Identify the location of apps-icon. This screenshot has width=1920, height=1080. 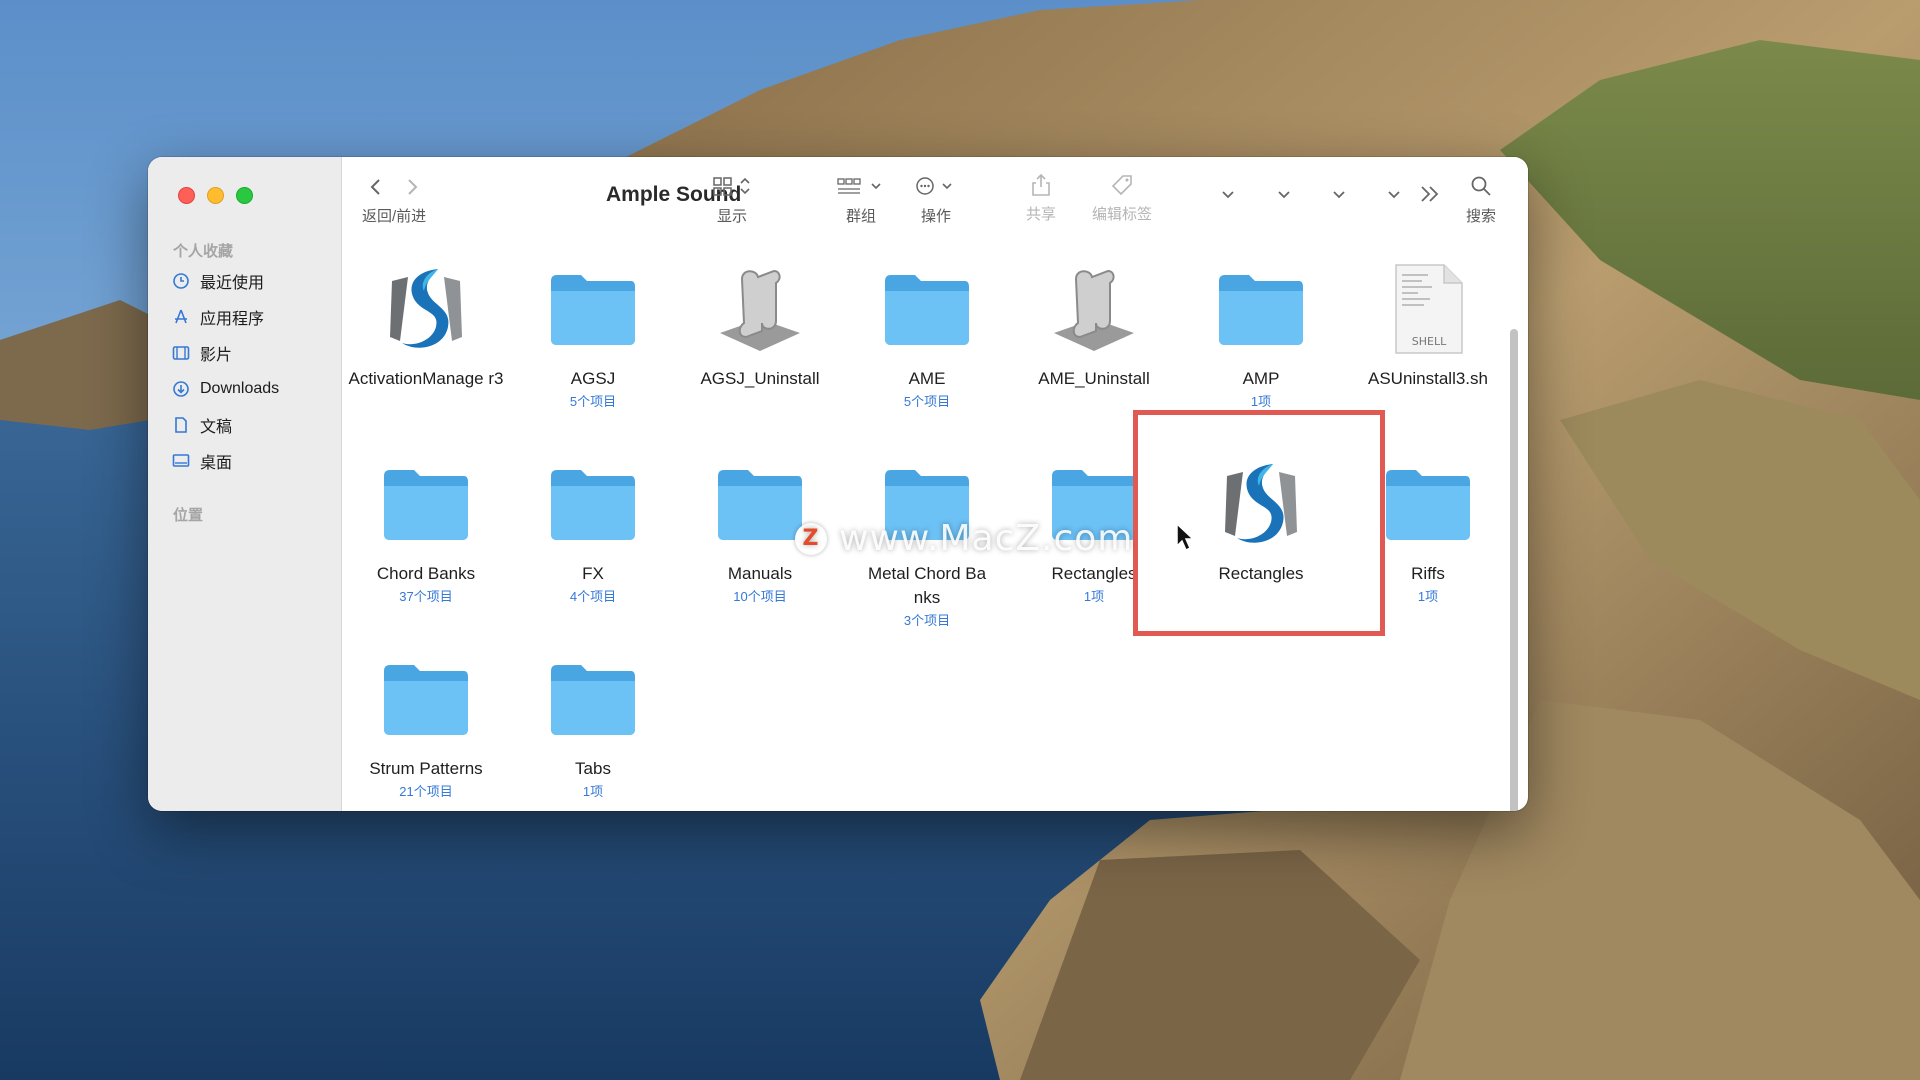
(181, 317).